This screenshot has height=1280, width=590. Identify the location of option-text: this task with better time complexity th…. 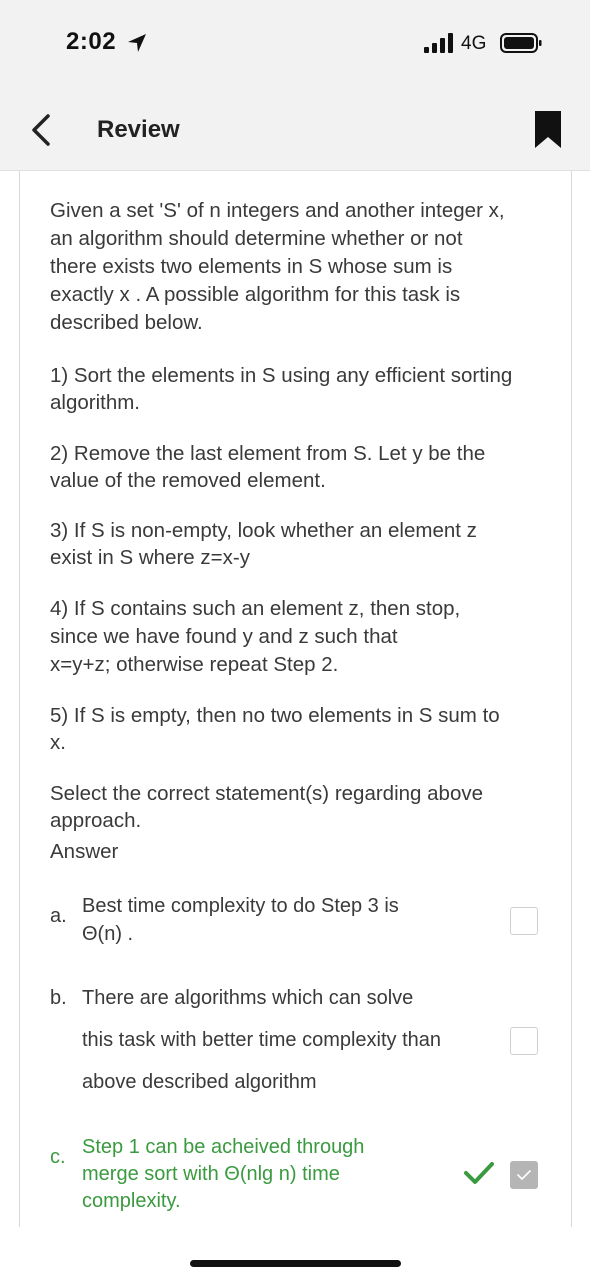
(262, 1040).